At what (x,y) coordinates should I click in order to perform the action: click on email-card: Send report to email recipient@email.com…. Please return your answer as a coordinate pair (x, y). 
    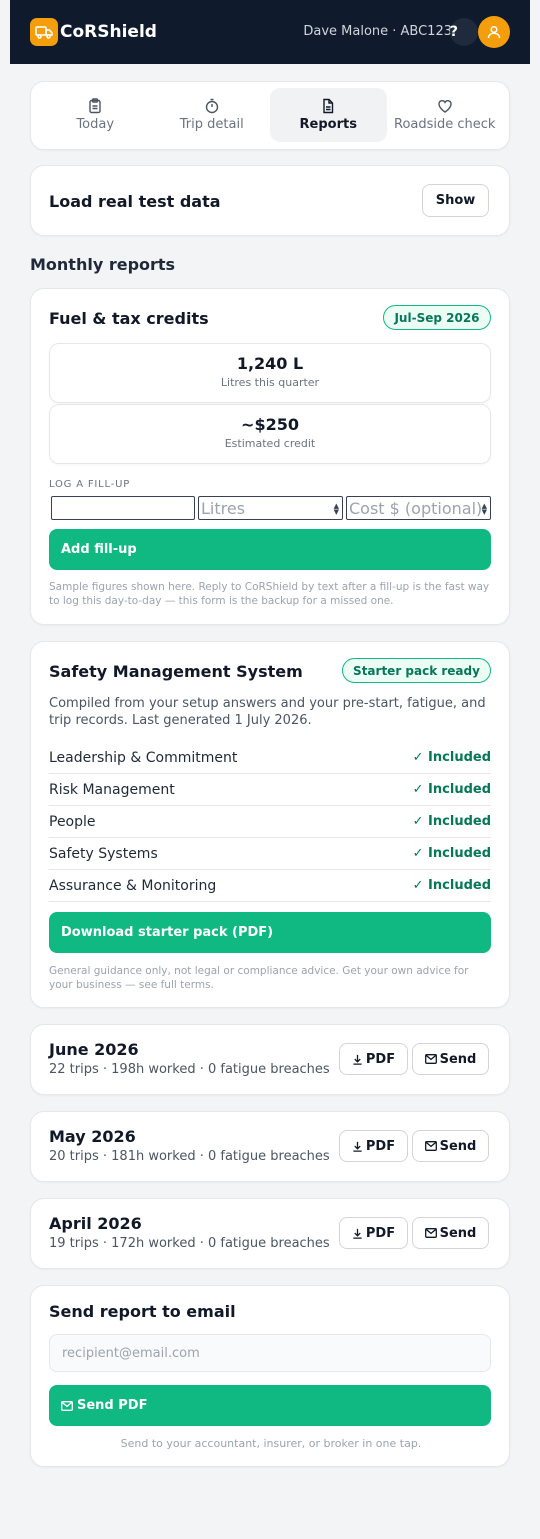
    Looking at the image, I should click on (270, 1376).